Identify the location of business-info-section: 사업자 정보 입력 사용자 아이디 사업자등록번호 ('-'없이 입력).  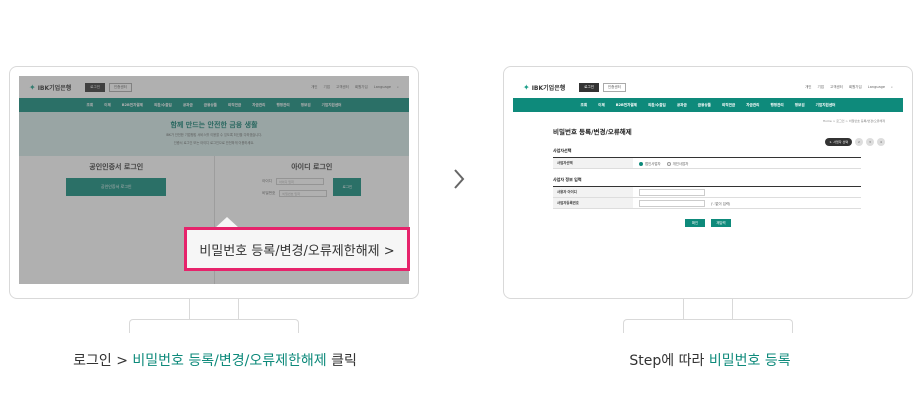
(707, 193).